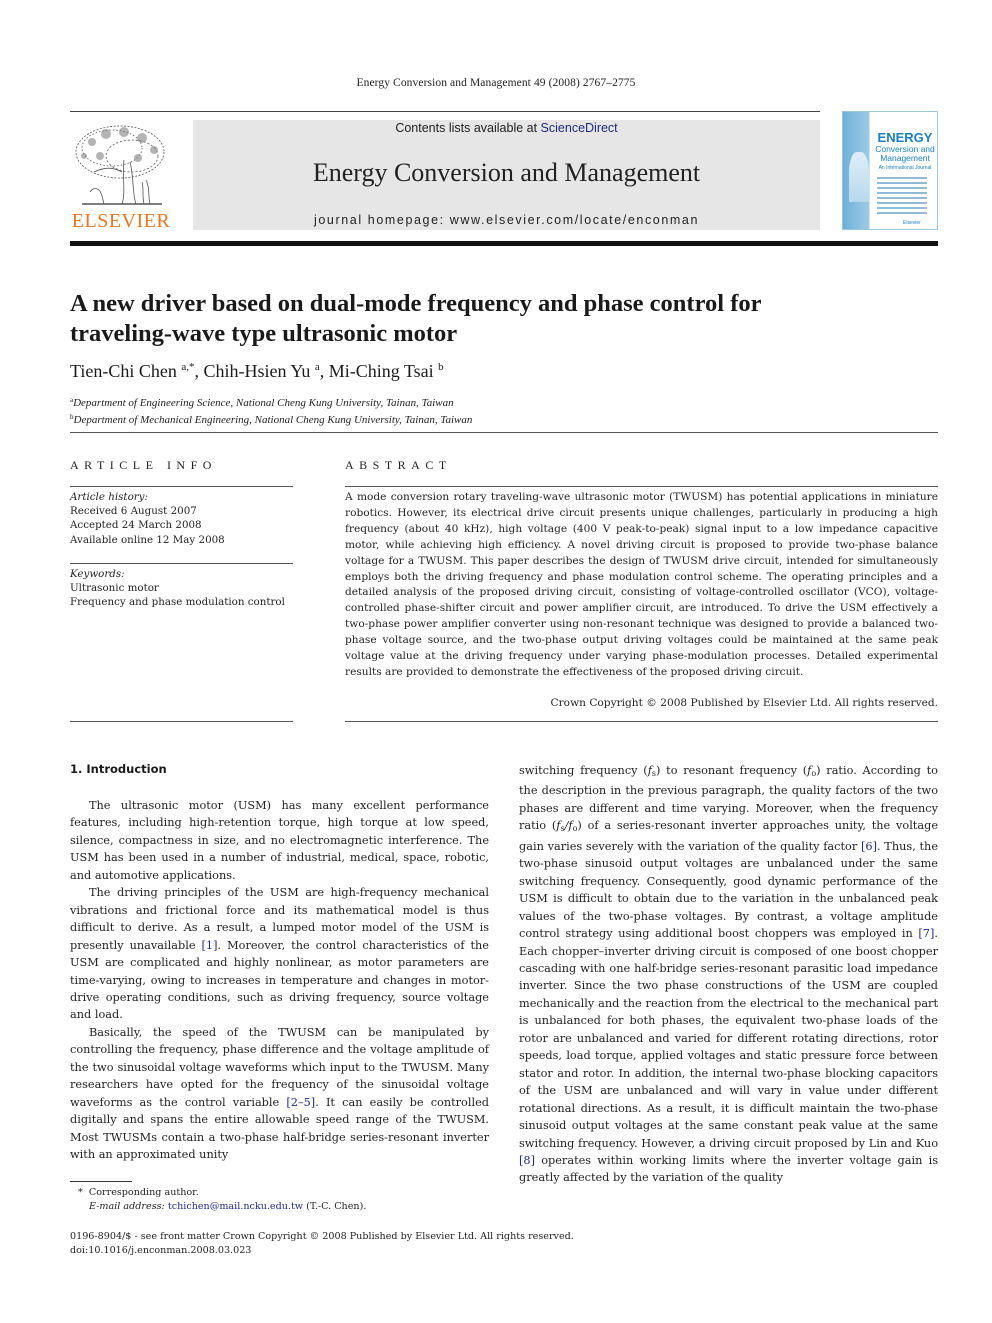  I want to click on article-info-heading: ARTICLE INFO, so click(143, 465).